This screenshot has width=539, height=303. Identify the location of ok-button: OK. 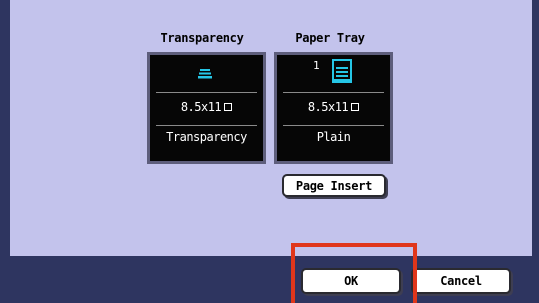
(351, 281).